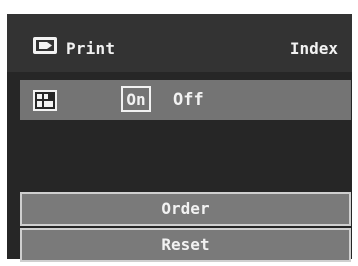  Describe the element at coordinates (185, 209) in the screenshot. I see `order-button: Order` at that location.